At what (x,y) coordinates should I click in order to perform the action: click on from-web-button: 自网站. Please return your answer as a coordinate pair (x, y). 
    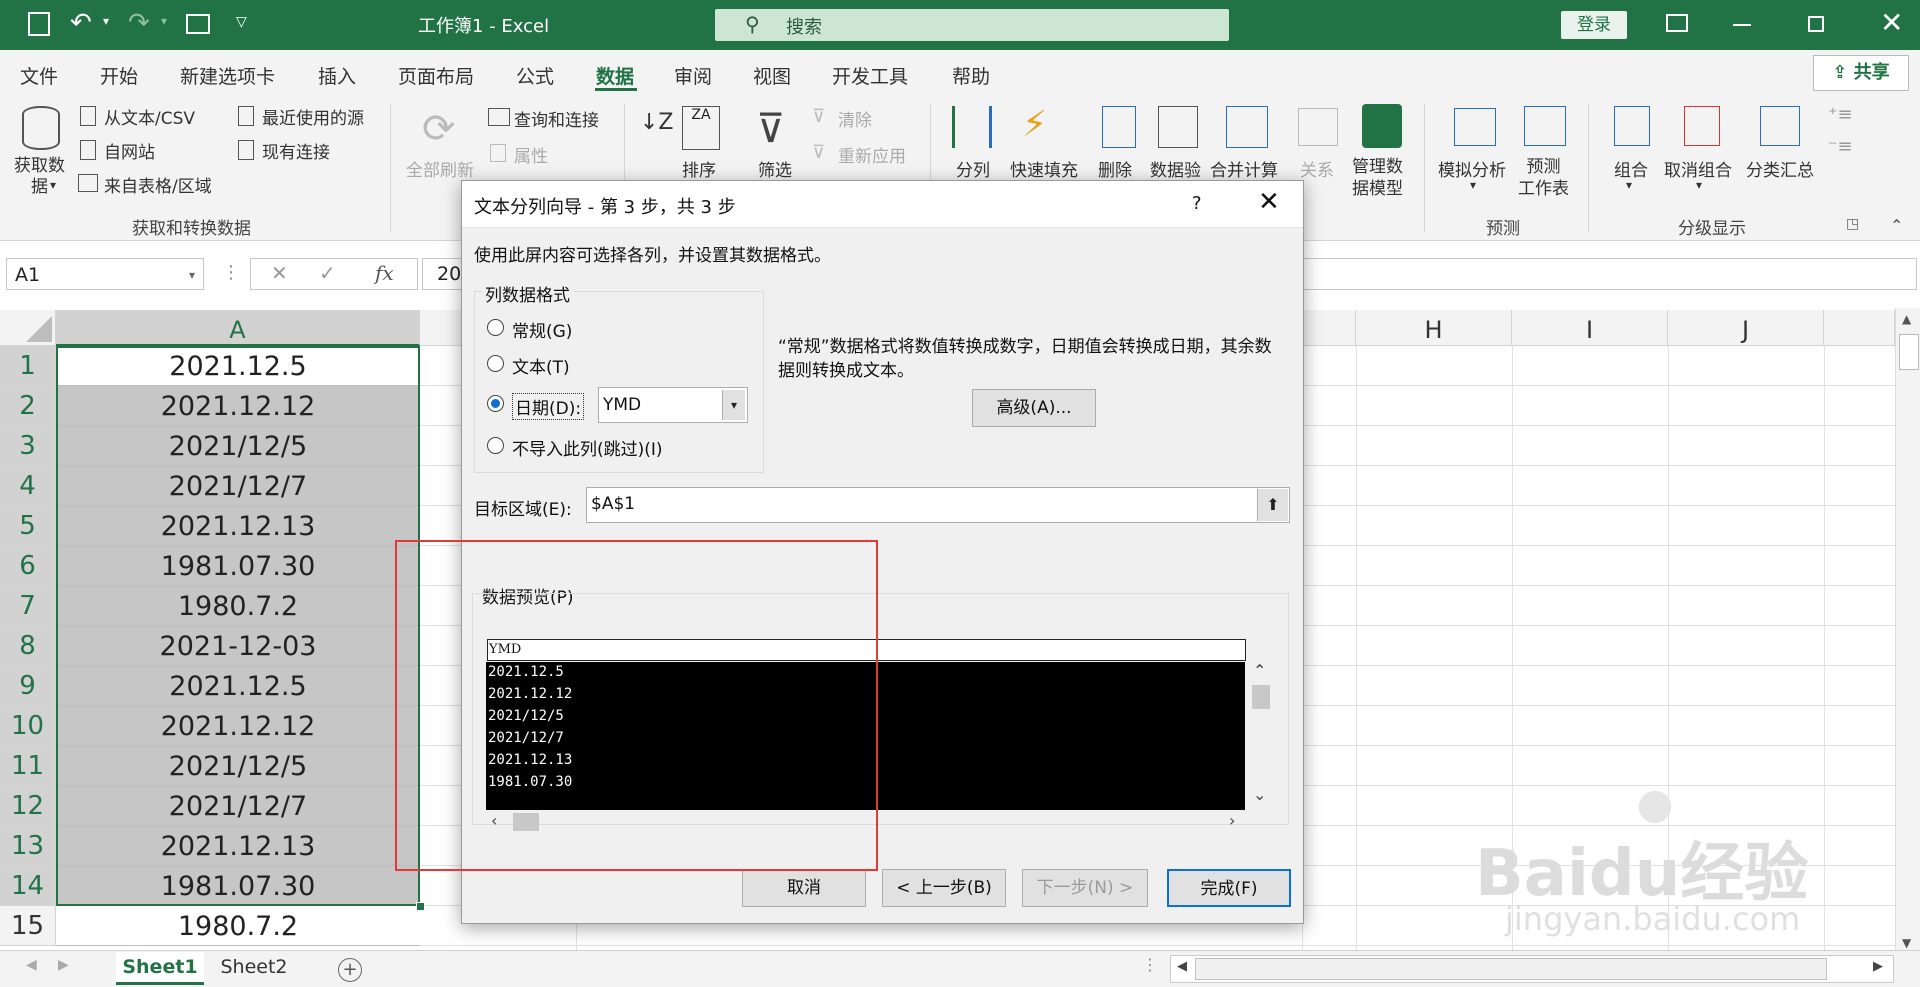
    Looking at the image, I should click on (129, 150).